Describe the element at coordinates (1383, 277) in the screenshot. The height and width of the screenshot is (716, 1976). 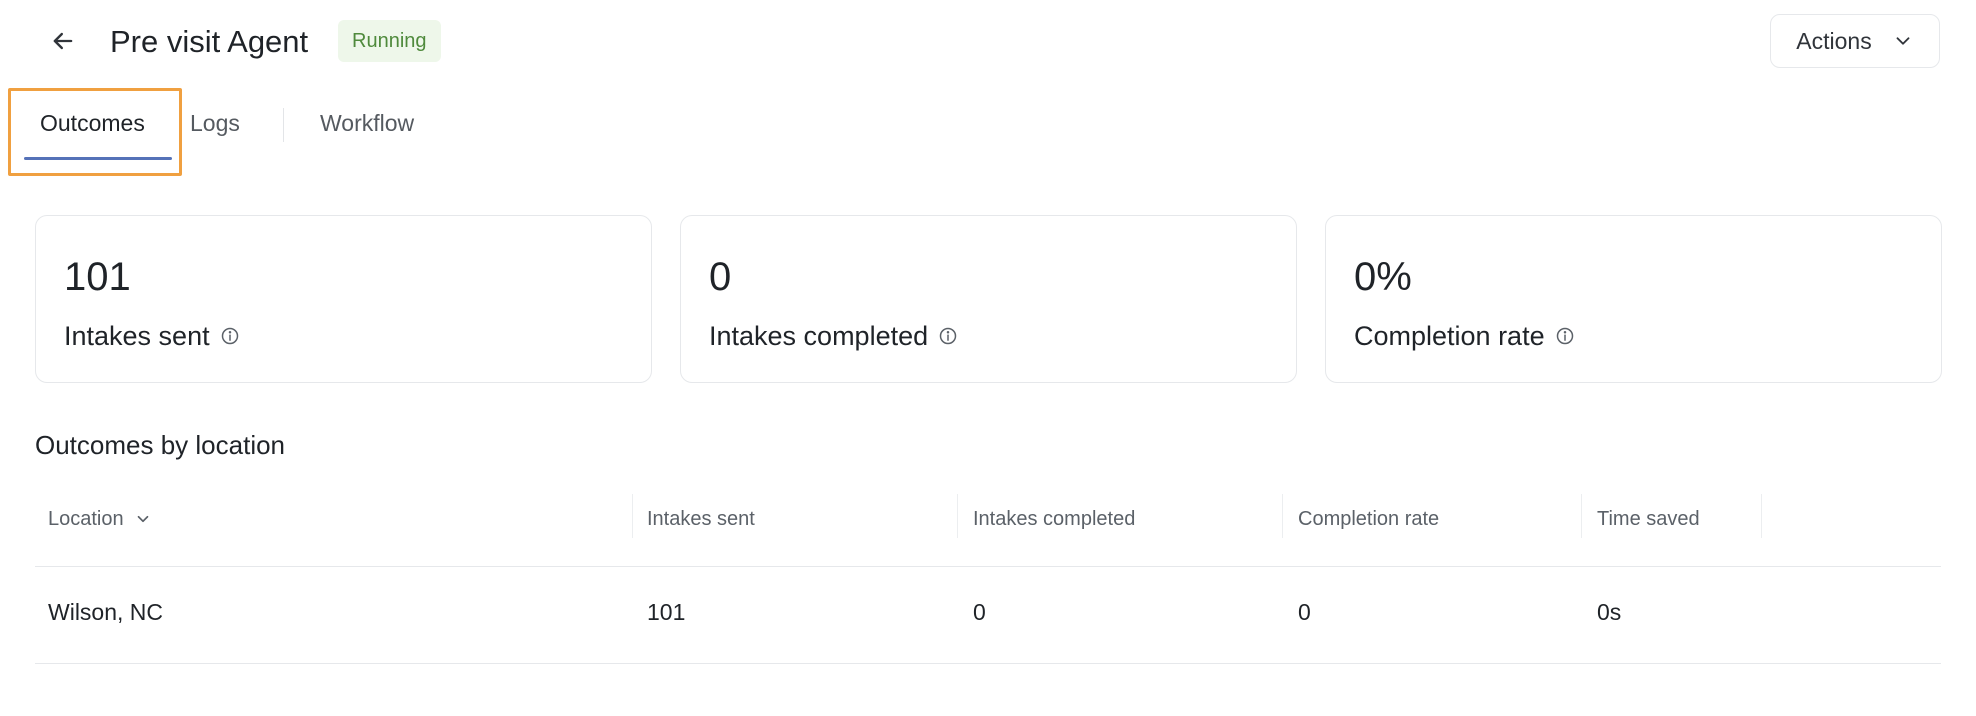
I see `stat-value: 0%` at that location.